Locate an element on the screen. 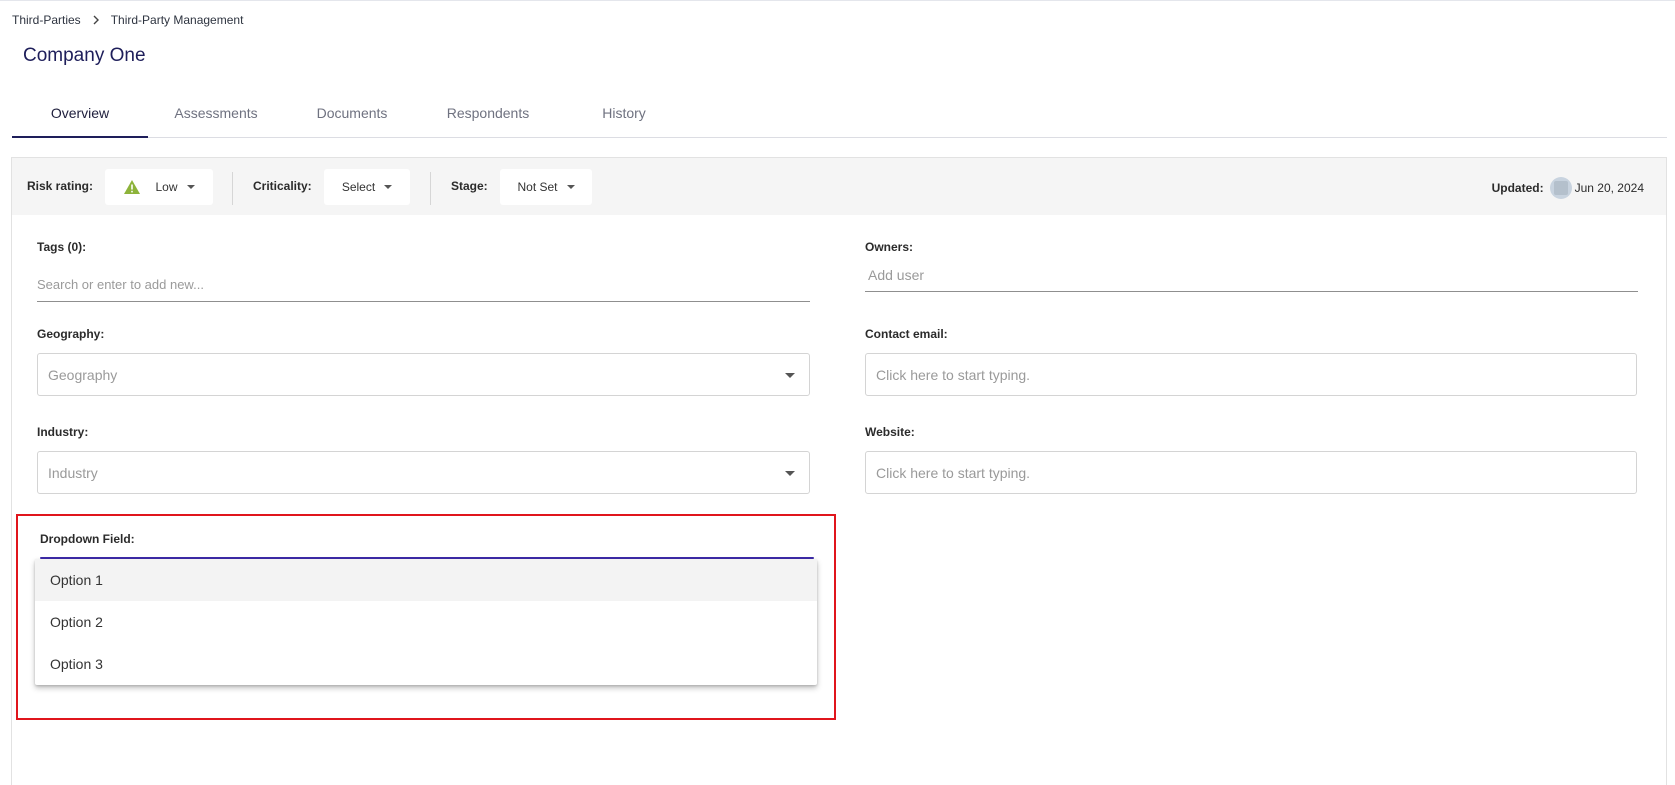 Image resolution: width=1675 pixels, height=785 pixels. tab-assessments: Assessments is located at coordinates (216, 117).